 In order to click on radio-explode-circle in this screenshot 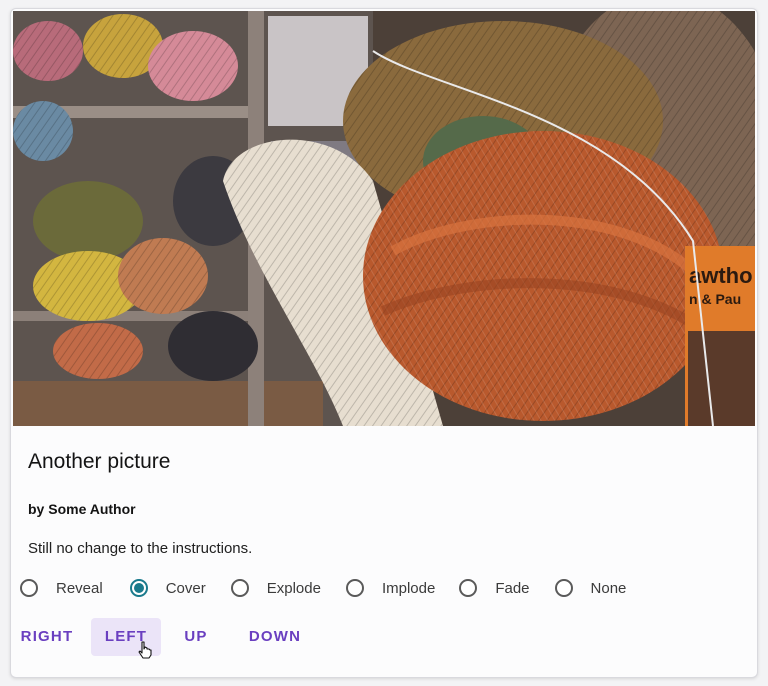, I will do `click(239, 588)`.